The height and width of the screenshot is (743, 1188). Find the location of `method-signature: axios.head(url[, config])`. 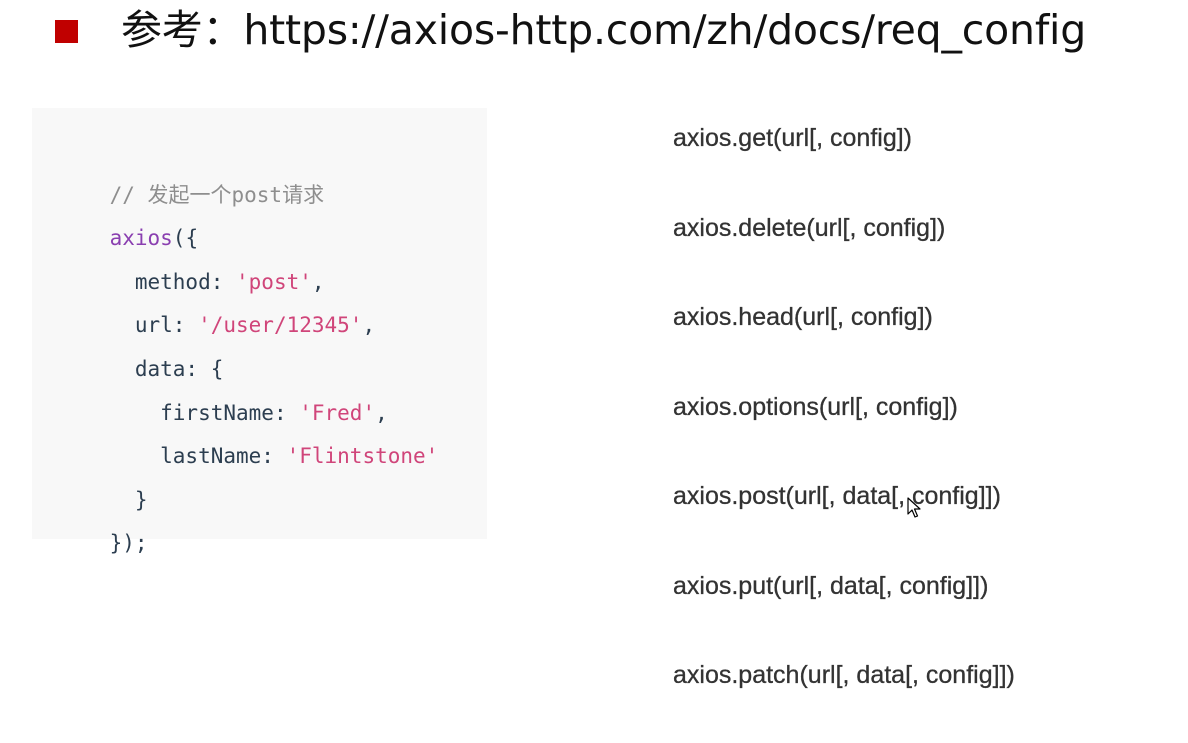

method-signature: axios.head(url[, config]) is located at coordinates (803, 317).